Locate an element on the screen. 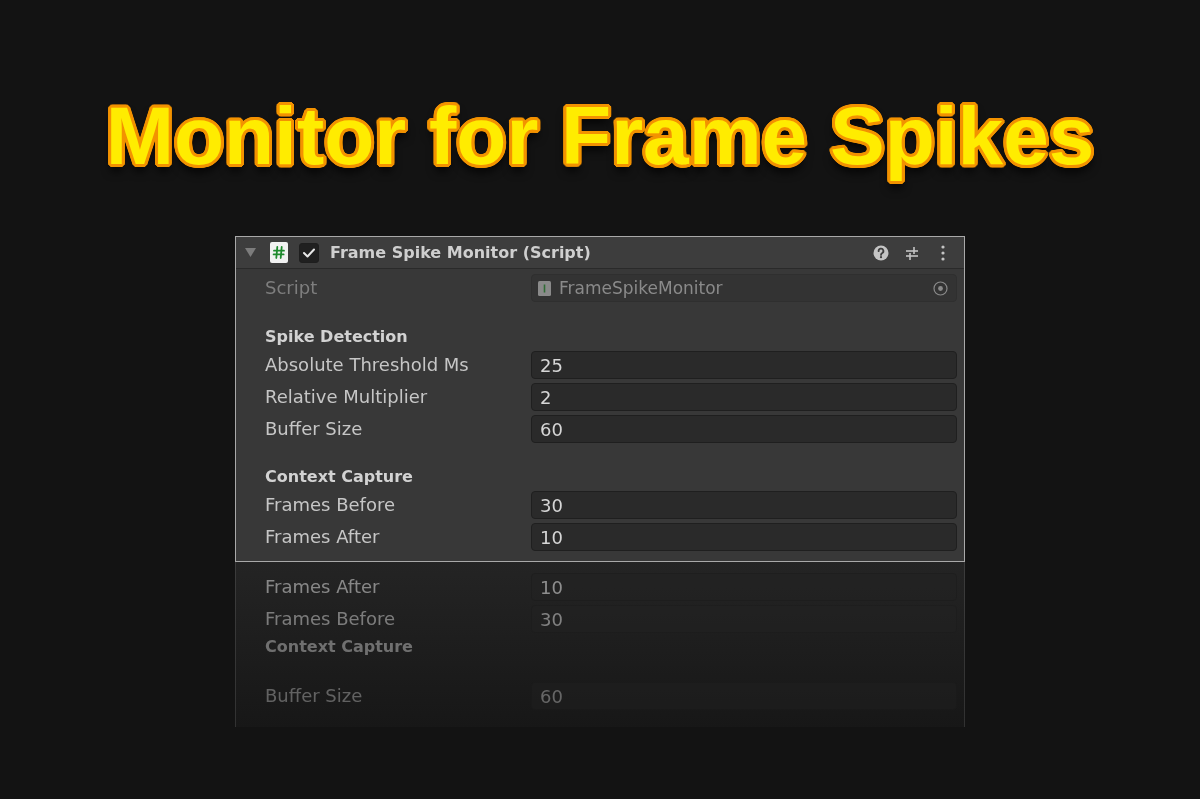  reflected-label: Frames Before is located at coordinates (330, 619).